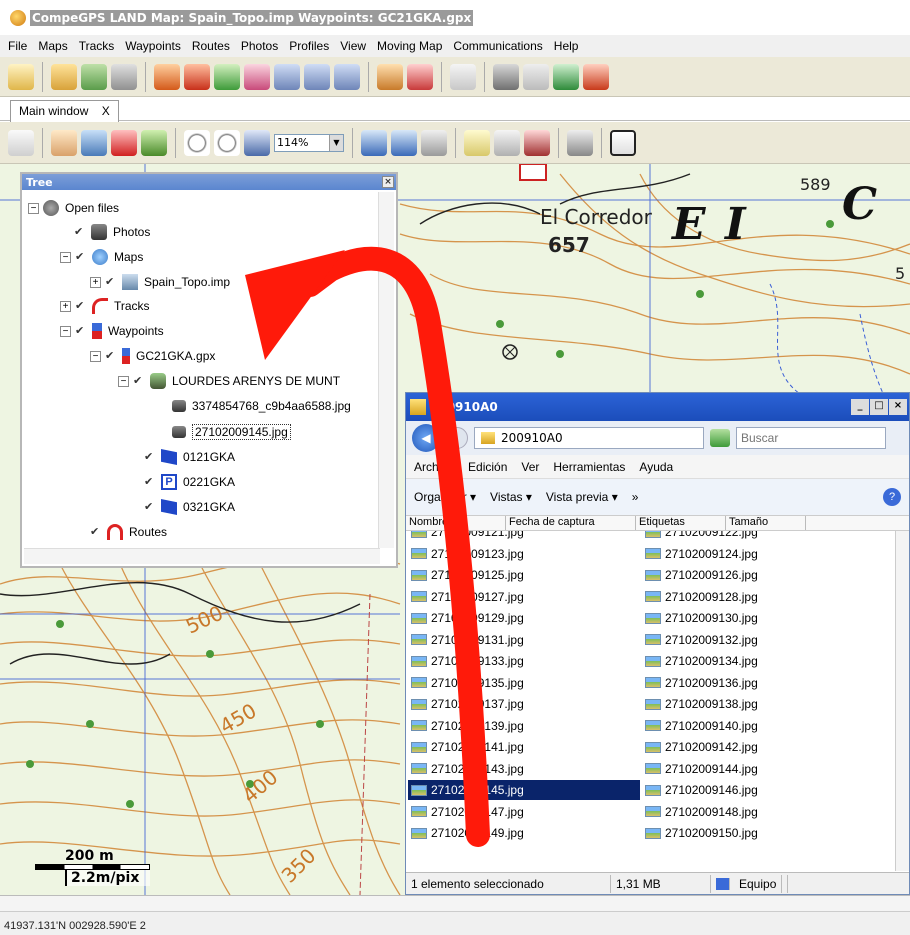  What do you see at coordinates (589, 438) in the screenshot?
I see `address-field: 200910A0` at bounding box center [589, 438].